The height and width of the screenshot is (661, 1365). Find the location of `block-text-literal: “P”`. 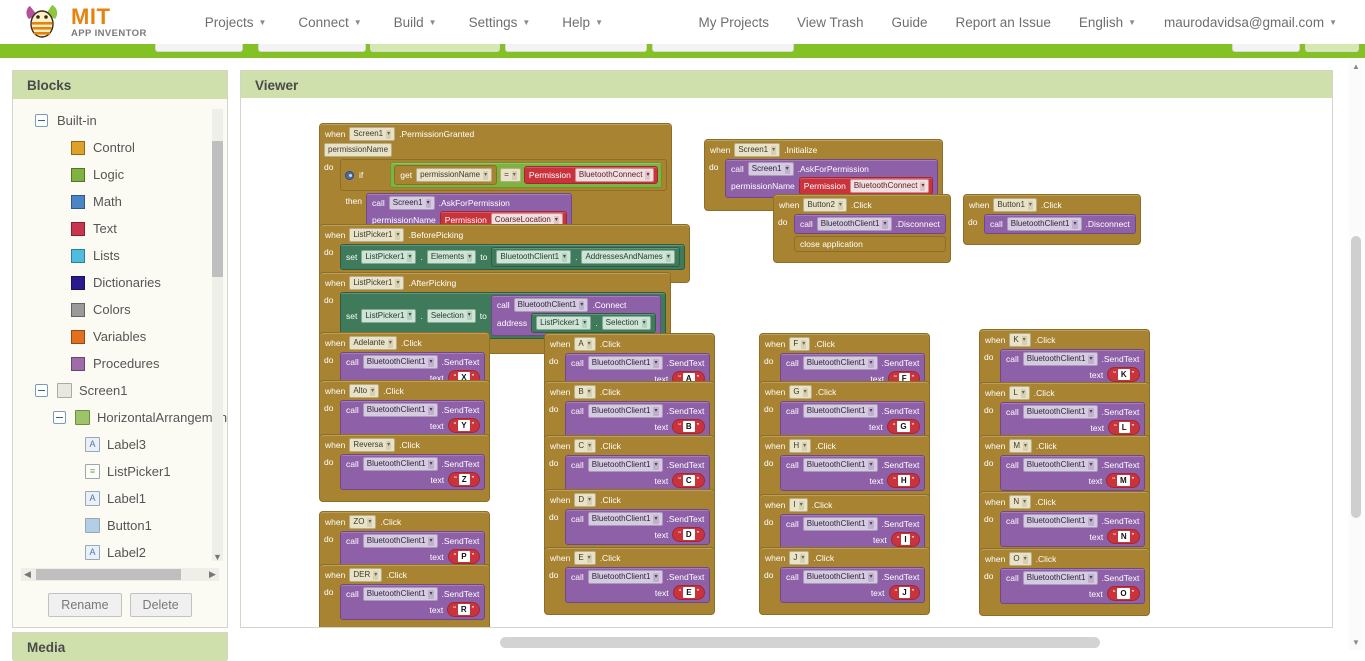

block-text-literal: “P” is located at coordinates (464, 556).